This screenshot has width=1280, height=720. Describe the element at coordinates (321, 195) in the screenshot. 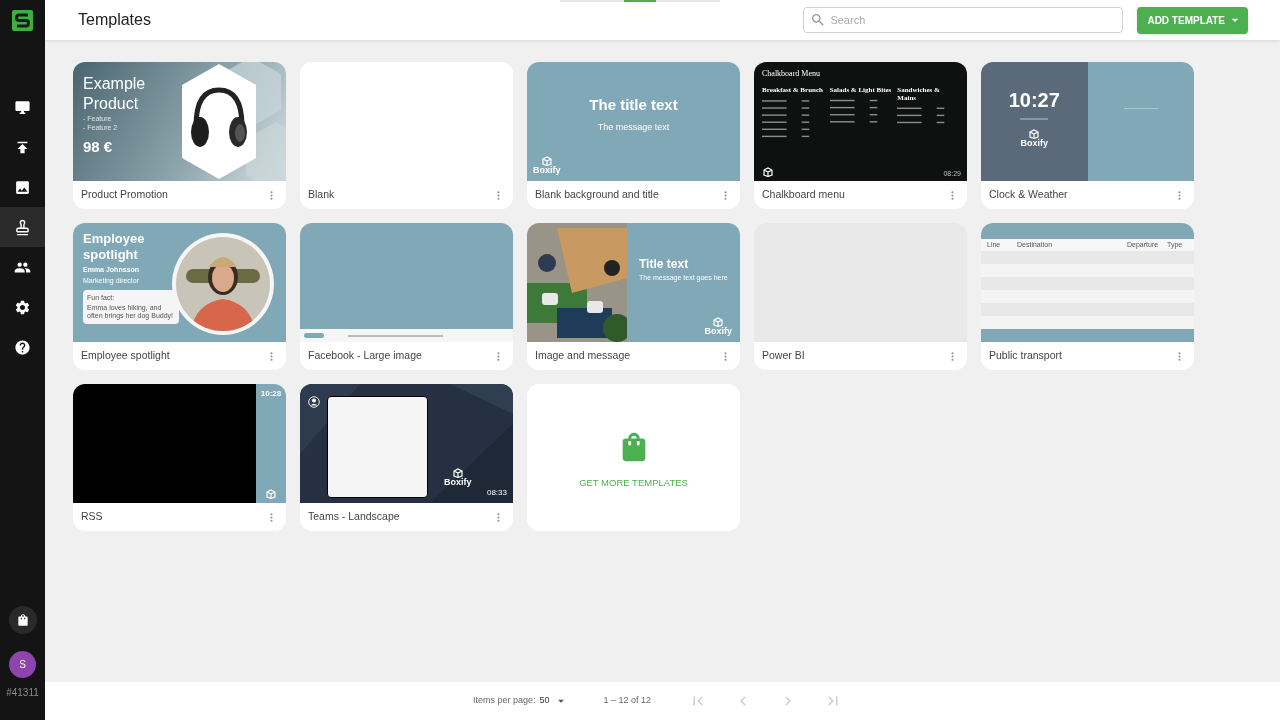

I see `template-name: Blank` at that location.